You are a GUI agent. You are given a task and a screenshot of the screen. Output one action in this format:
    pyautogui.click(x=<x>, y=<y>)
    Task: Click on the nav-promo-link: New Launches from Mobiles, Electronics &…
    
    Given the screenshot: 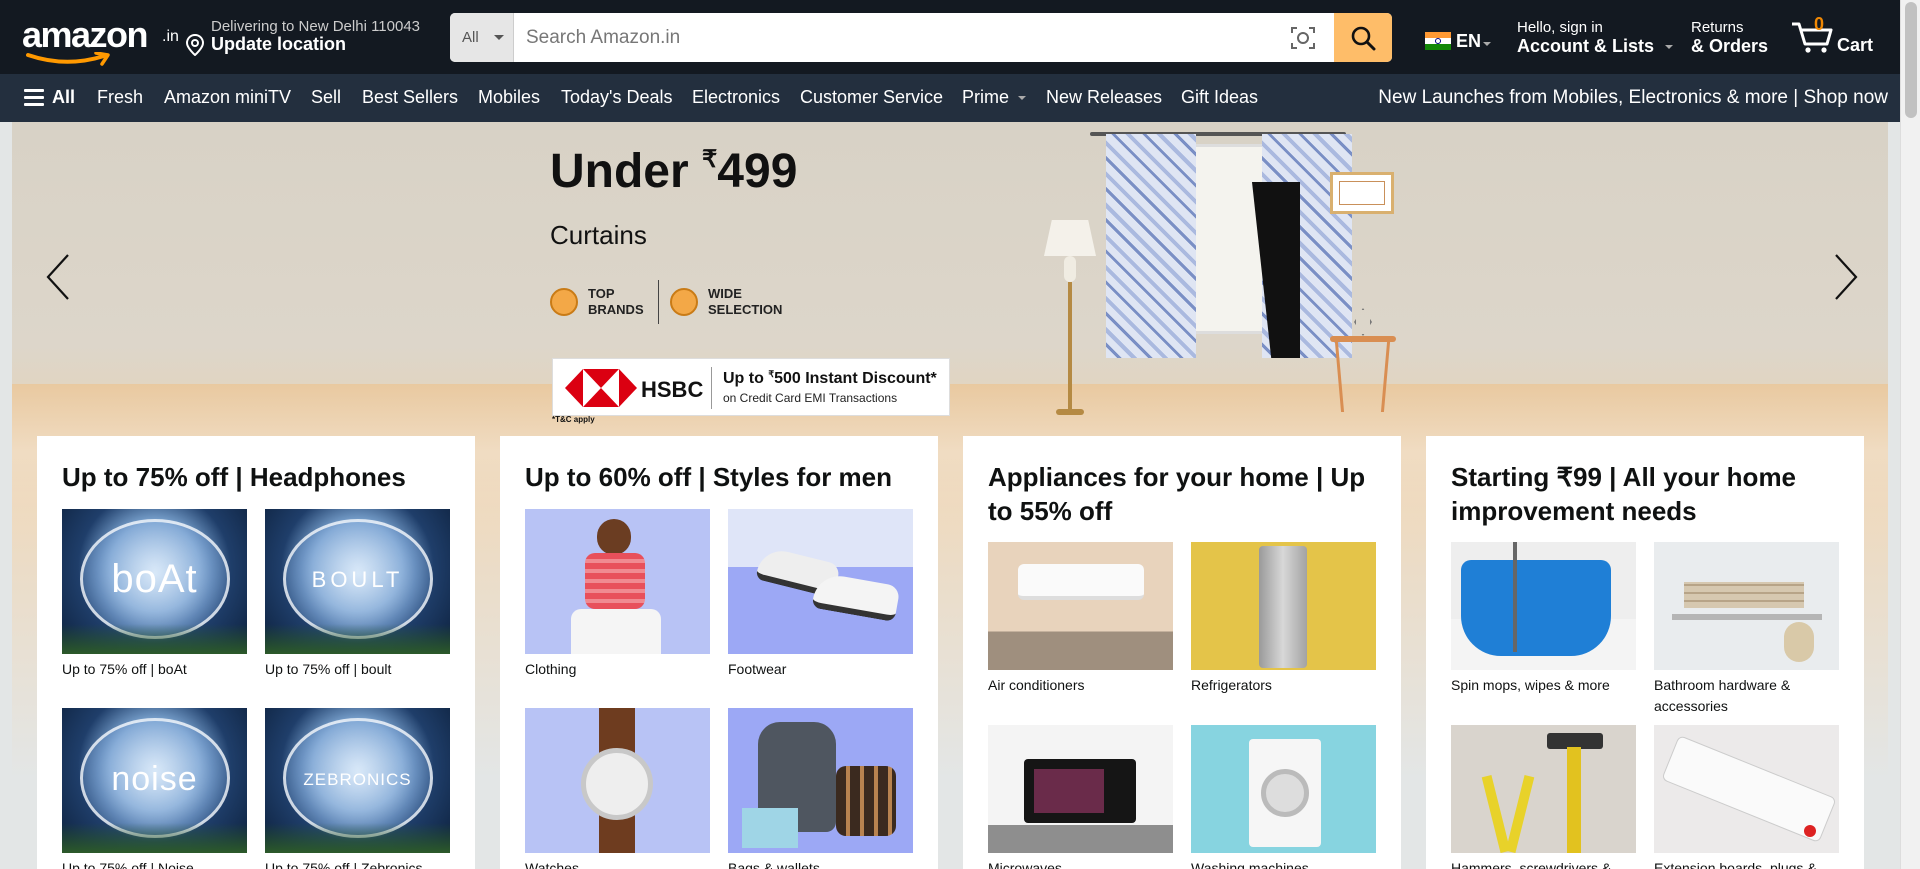 What is the action you would take?
    pyautogui.click(x=1633, y=98)
    